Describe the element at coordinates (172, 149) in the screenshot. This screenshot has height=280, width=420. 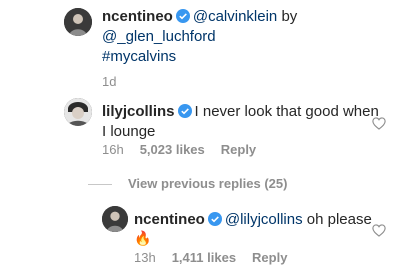
I see `comment-likes: 5,023 likes` at that location.